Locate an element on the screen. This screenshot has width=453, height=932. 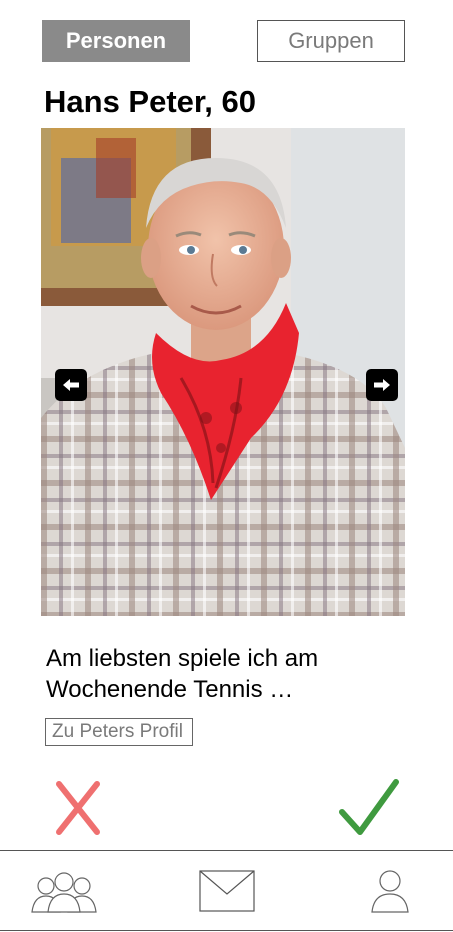
tab-groups: Gruppen is located at coordinates (331, 41).